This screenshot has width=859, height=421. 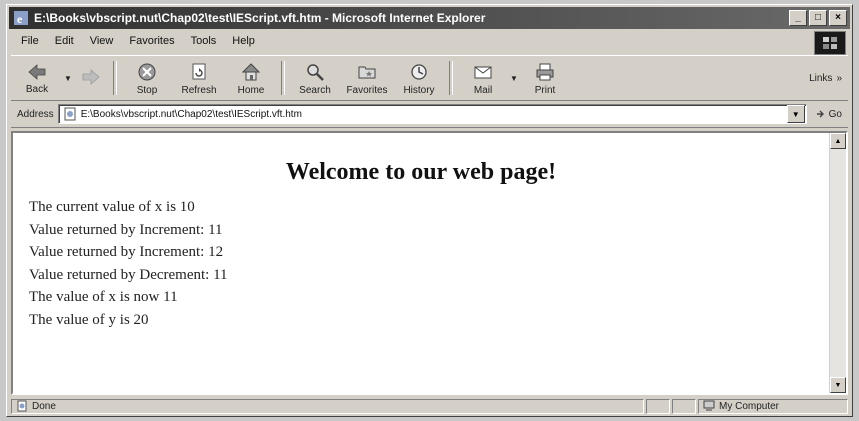 I want to click on zone-label: My Computer, so click(x=749, y=406).